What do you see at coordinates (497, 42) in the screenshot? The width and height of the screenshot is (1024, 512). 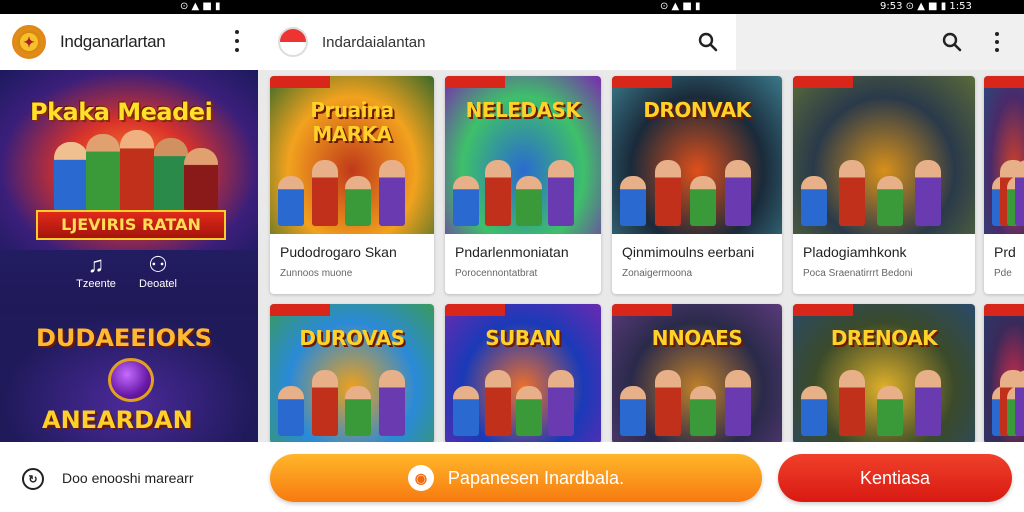 I see `search-bar: Indardaialantan` at bounding box center [497, 42].